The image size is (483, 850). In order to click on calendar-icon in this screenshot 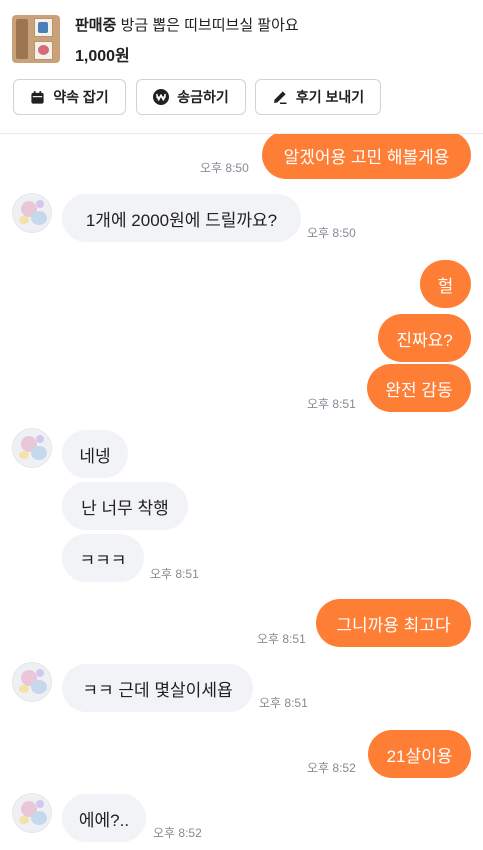, I will do `click(37, 97)`.